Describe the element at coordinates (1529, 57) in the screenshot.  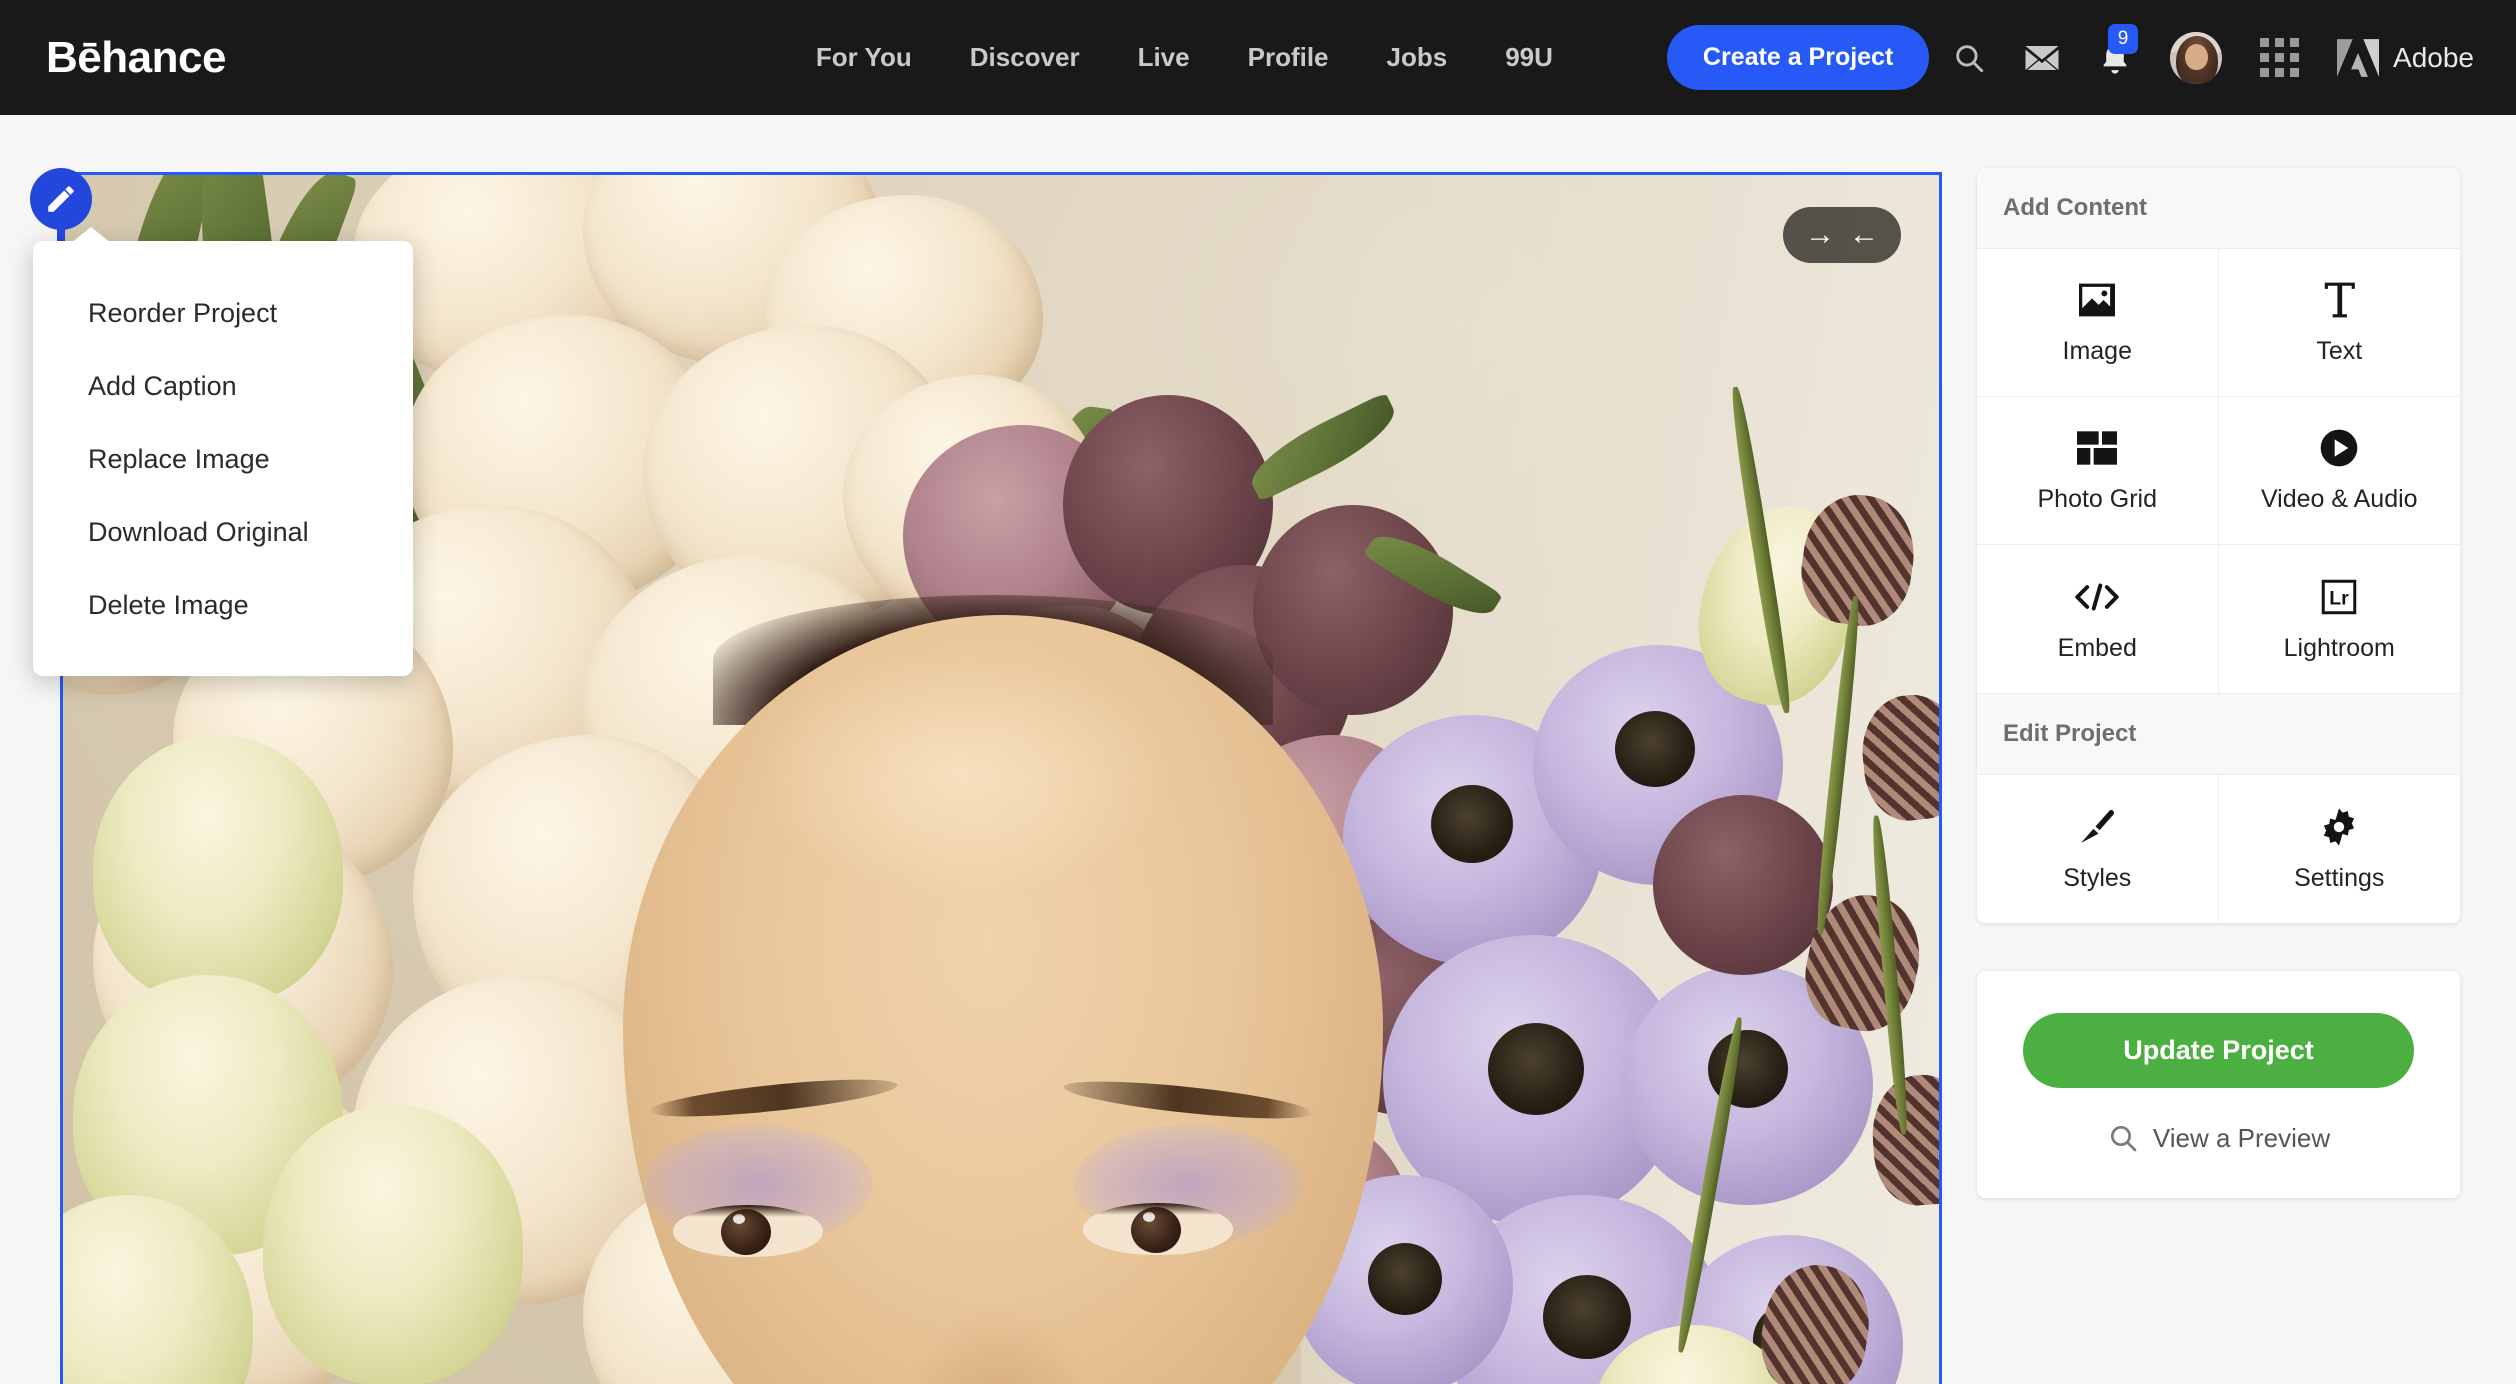
I see `nav-item-99u: 99U` at that location.